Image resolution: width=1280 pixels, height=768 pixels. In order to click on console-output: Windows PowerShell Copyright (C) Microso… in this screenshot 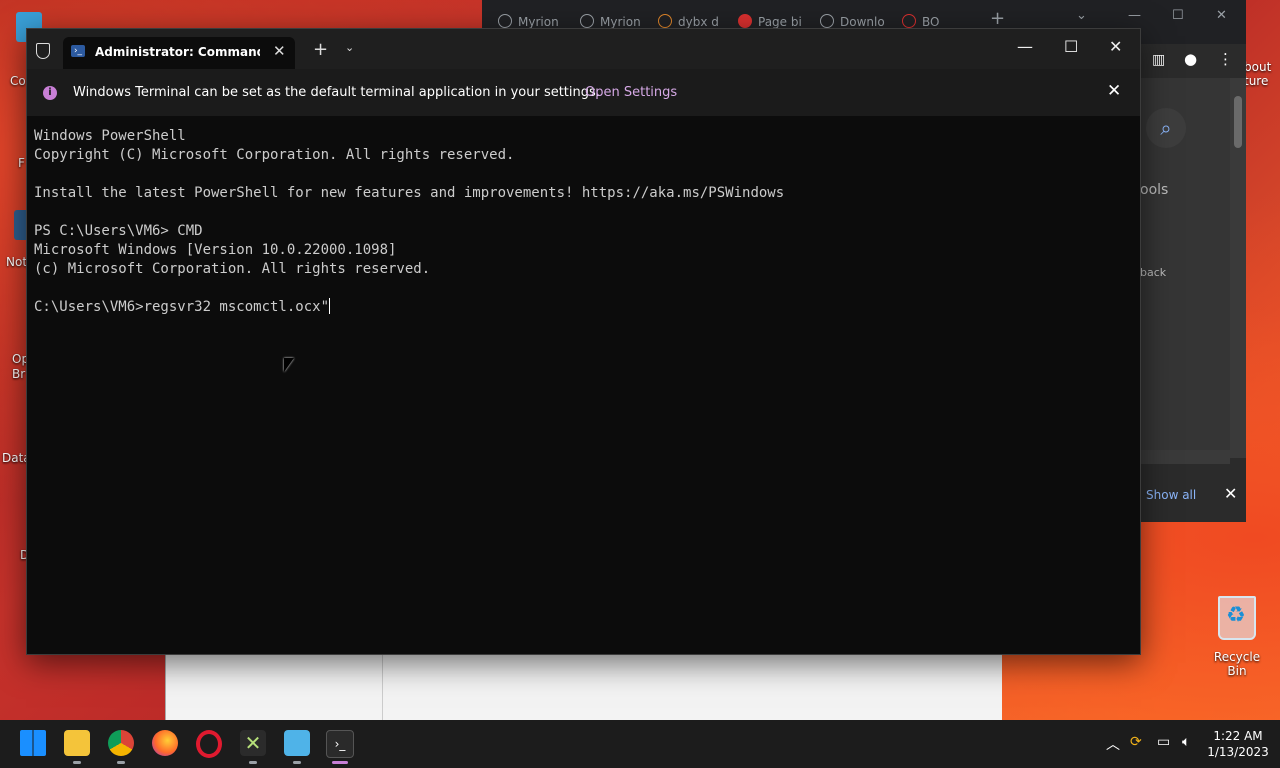, I will do `click(409, 222)`.